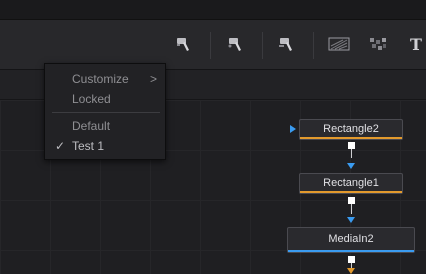 This screenshot has width=426, height=274. I want to click on menu-item-label: Locked, so click(91, 99).